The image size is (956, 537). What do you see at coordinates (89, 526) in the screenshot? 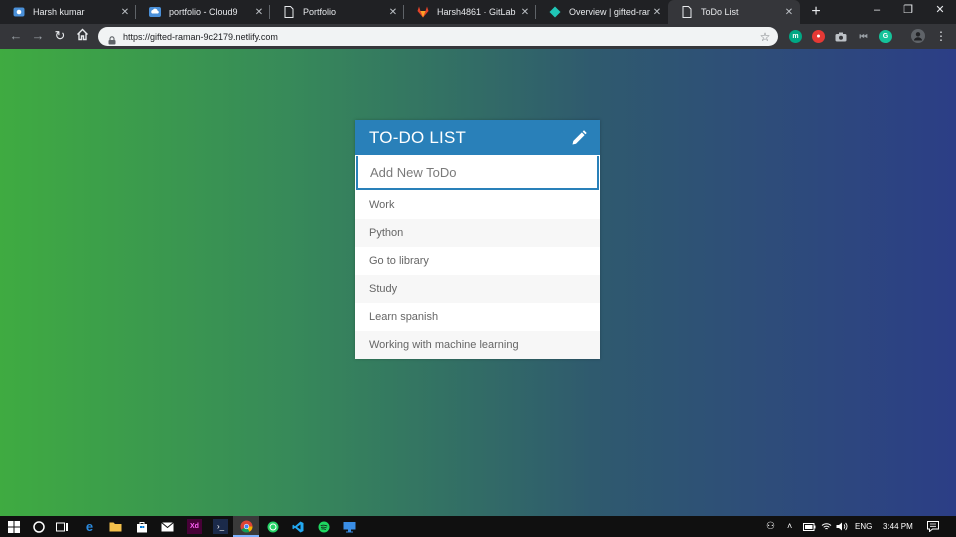
I see `edge-icon: e` at bounding box center [89, 526].